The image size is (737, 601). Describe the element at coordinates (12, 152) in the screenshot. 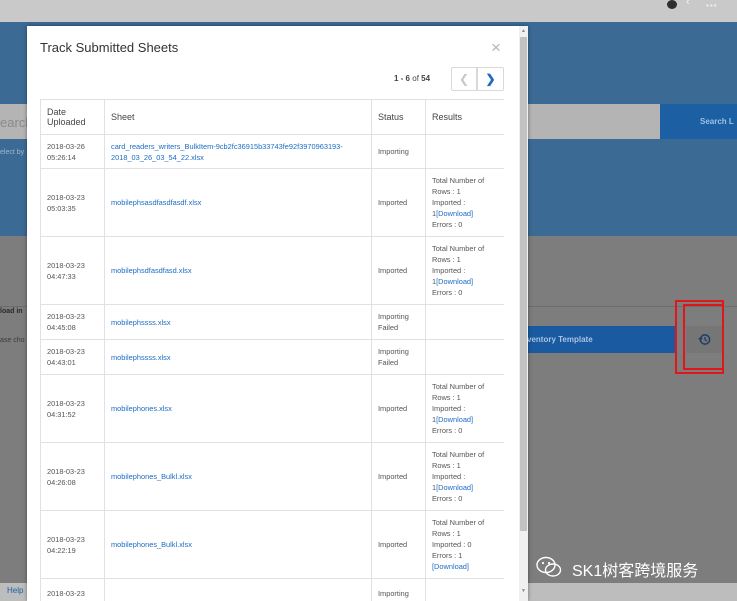

I see `select-by-label: elect by` at that location.